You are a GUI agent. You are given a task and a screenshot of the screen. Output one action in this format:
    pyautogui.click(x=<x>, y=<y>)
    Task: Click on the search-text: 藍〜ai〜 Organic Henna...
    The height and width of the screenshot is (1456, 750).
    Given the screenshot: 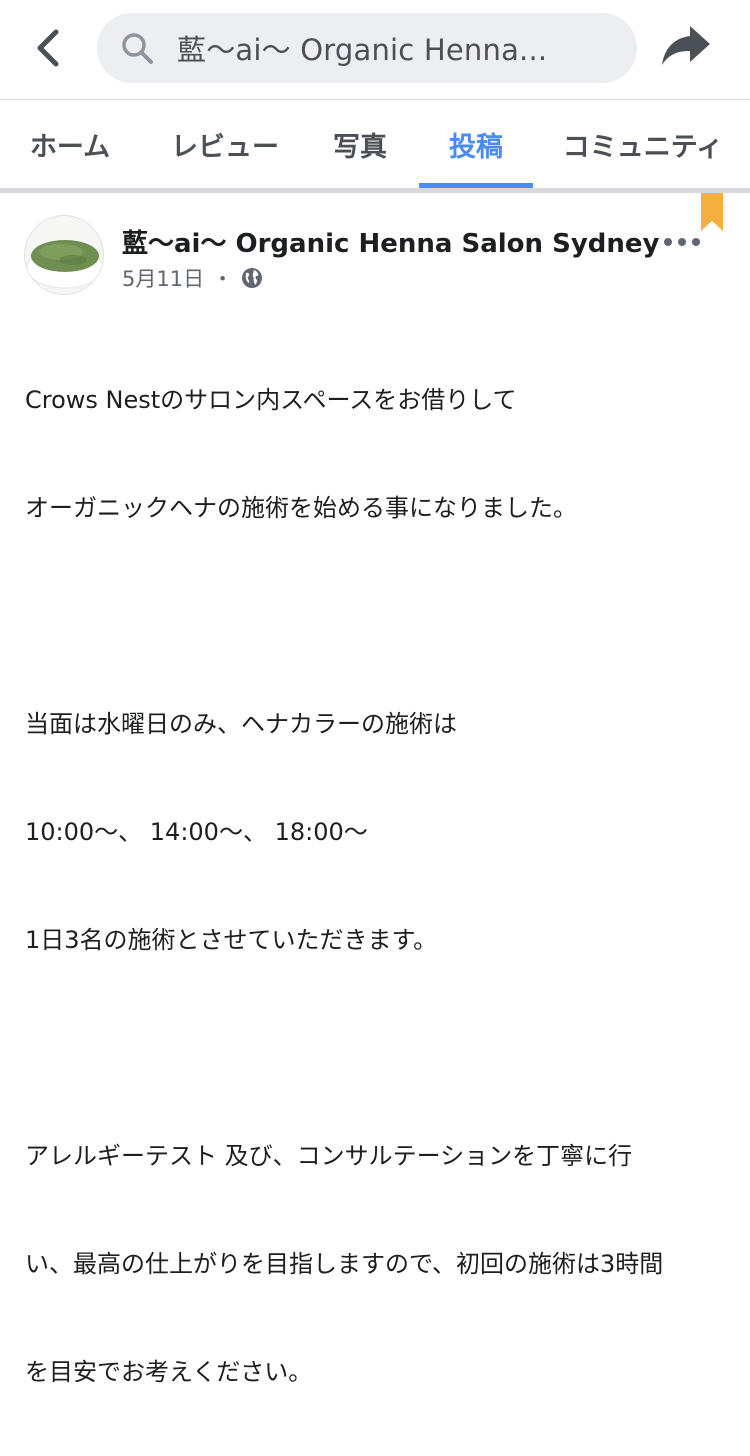 What is the action you would take?
    pyautogui.click(x=362, y=50)
    